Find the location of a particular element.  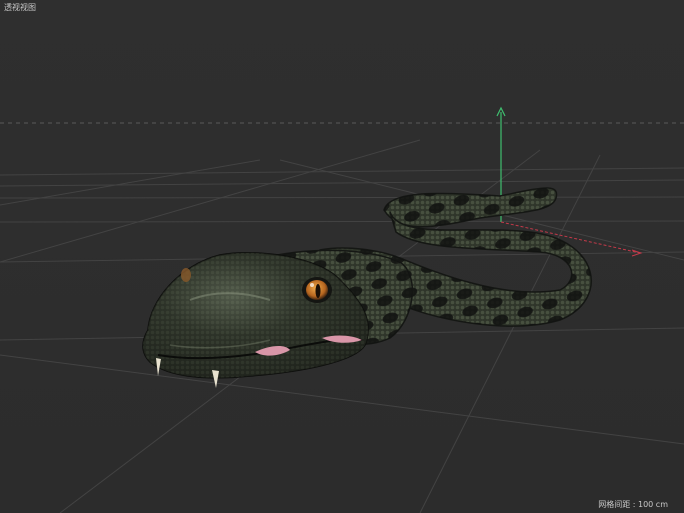

grid-spacing-label: 网格间距 : 100 cm is located at coordinates (633, 504).